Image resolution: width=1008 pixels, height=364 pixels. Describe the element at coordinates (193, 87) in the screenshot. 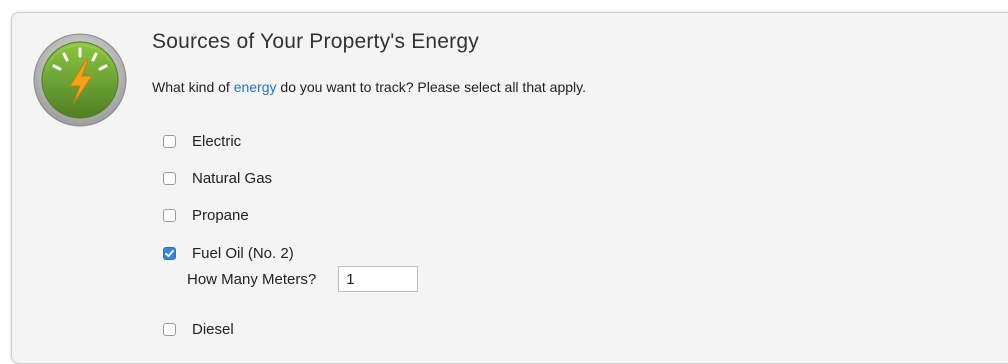

I see `question-prefix: What kind of` at that location.